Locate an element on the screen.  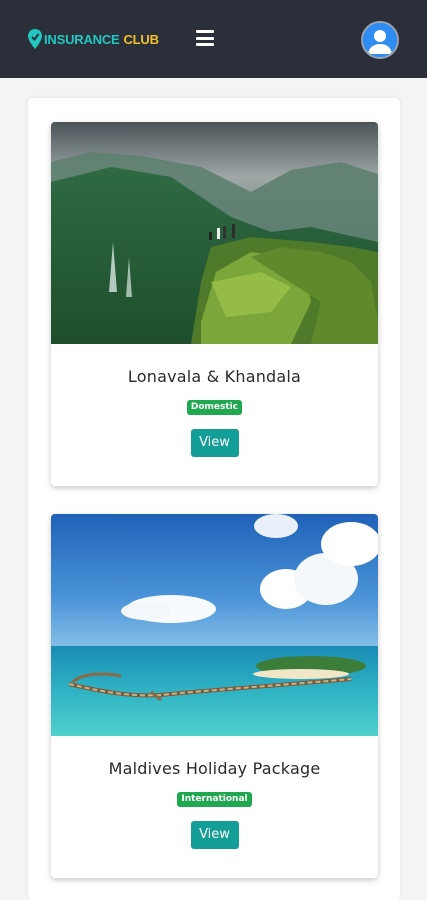
top-navbar: INSURANCE CLUB is located at coordinates (213, 39).